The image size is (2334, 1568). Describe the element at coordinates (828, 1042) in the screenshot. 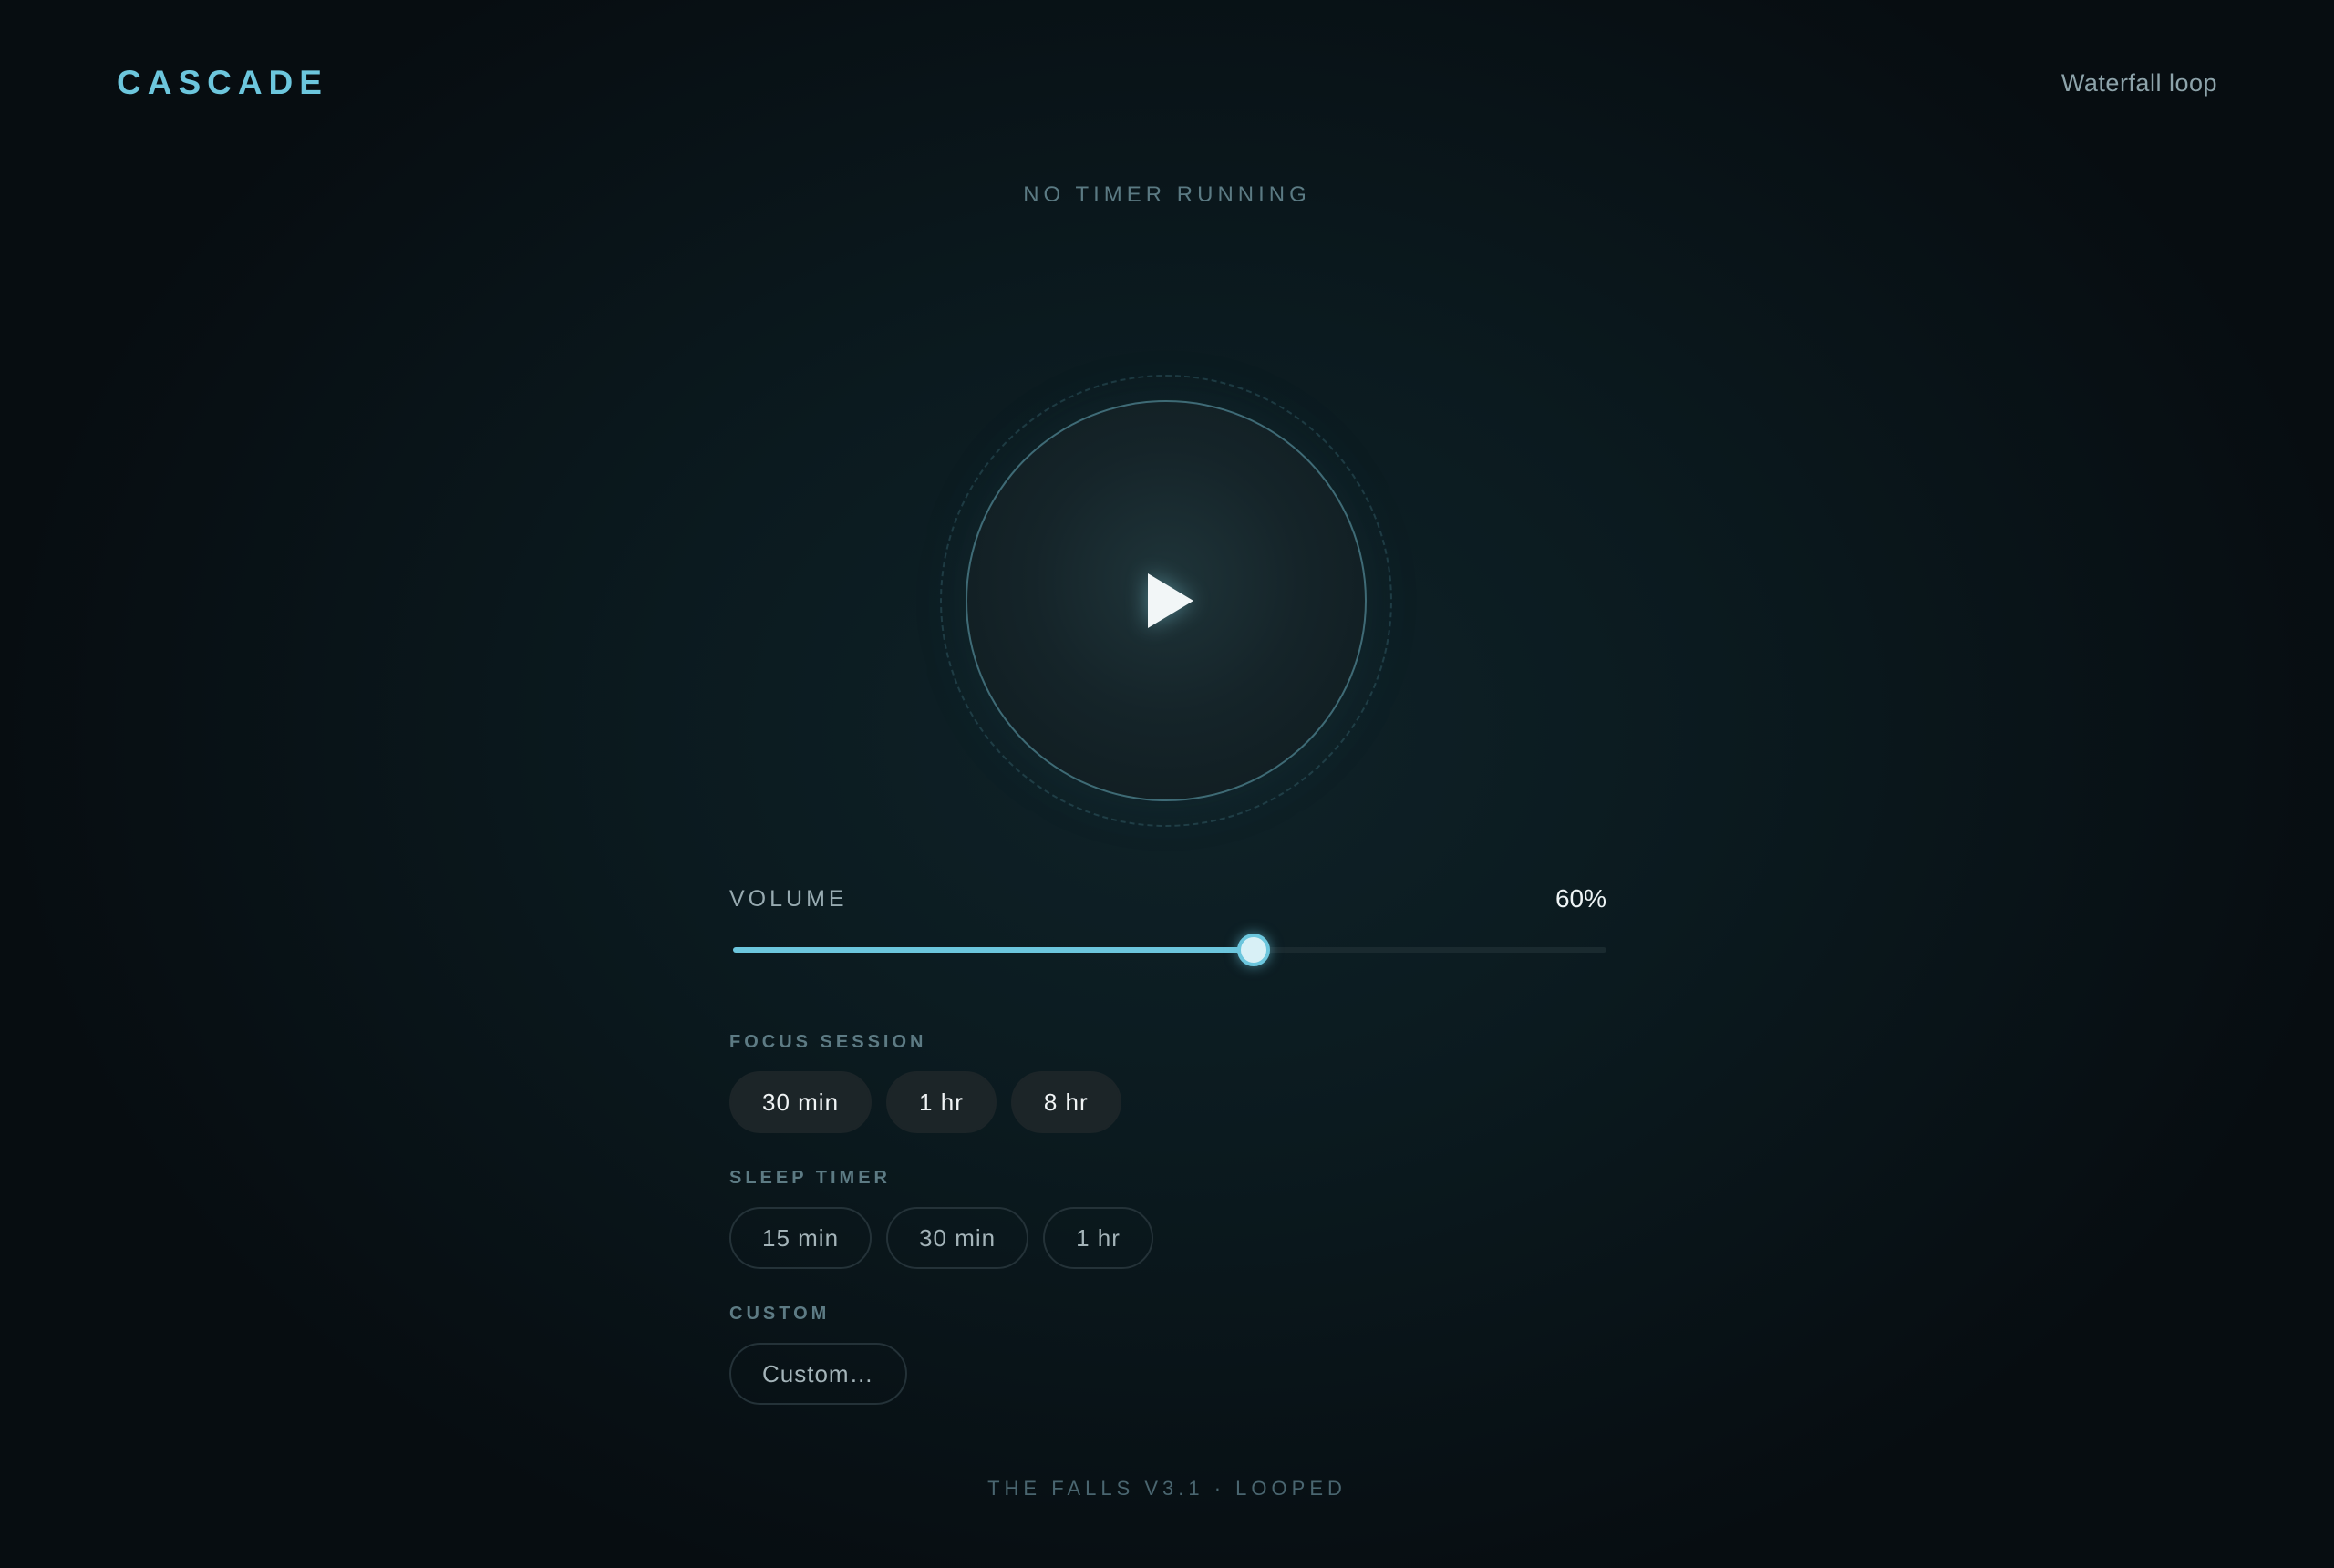

I see `focus-session-title: FOCUS SESSION` at that location.